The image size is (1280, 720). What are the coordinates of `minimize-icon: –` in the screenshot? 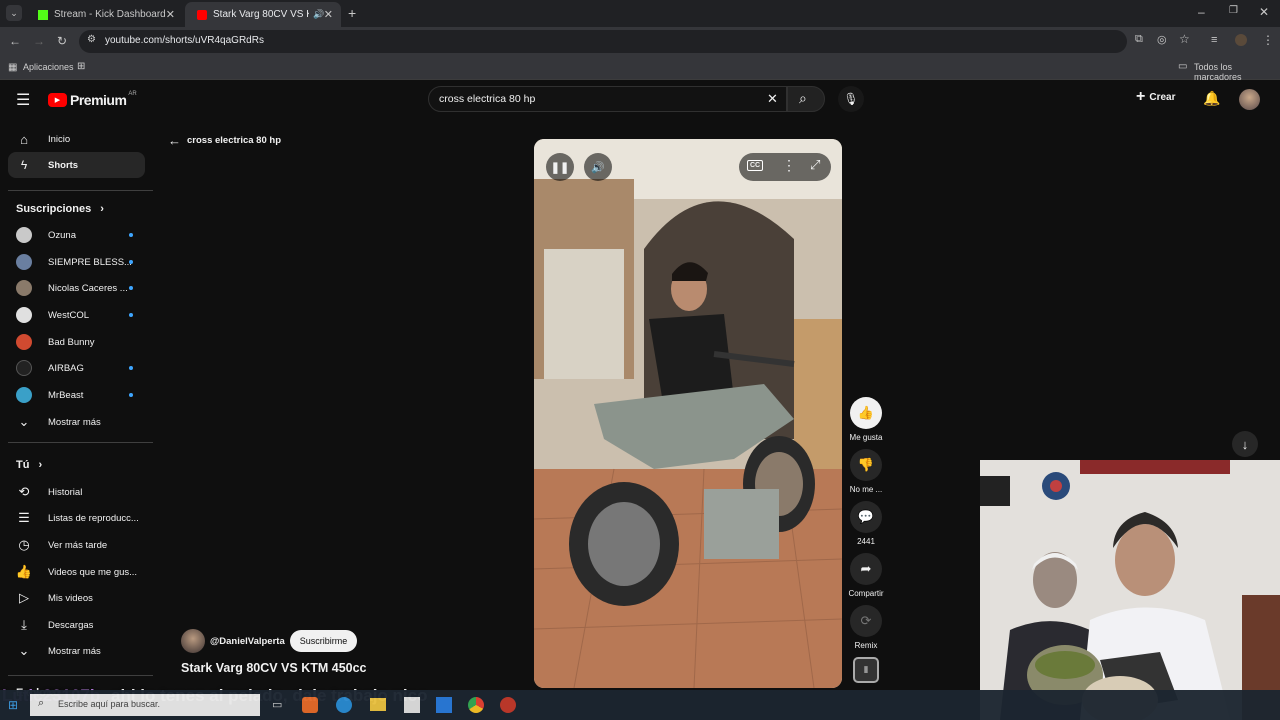 It's located at (1201, 12).